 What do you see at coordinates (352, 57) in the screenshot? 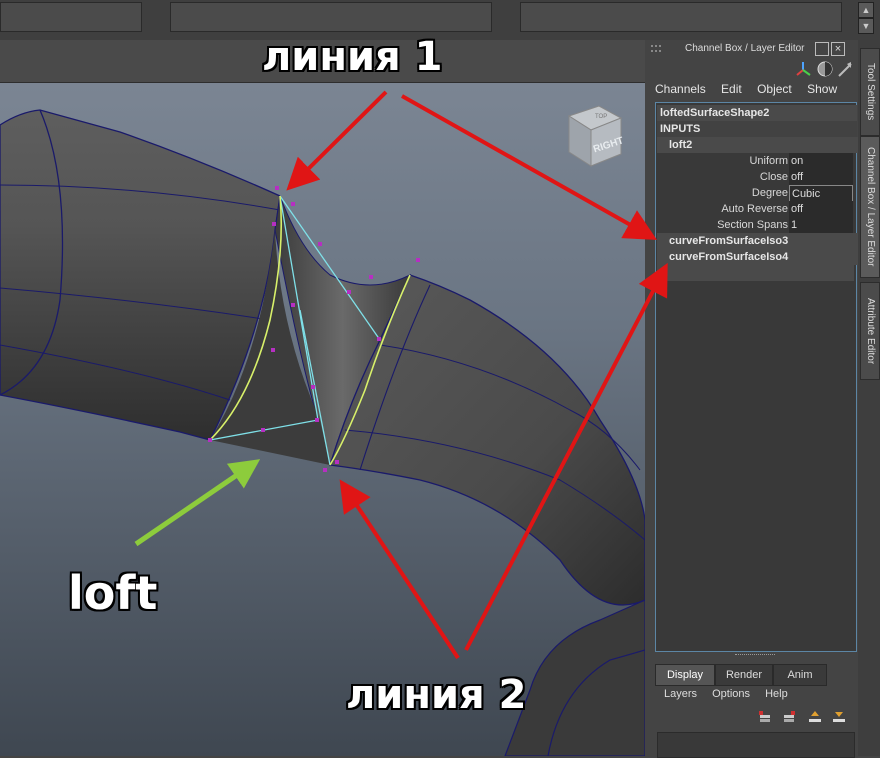
I see `annotation-line1: линия 1` at bounding box center [352, 57].